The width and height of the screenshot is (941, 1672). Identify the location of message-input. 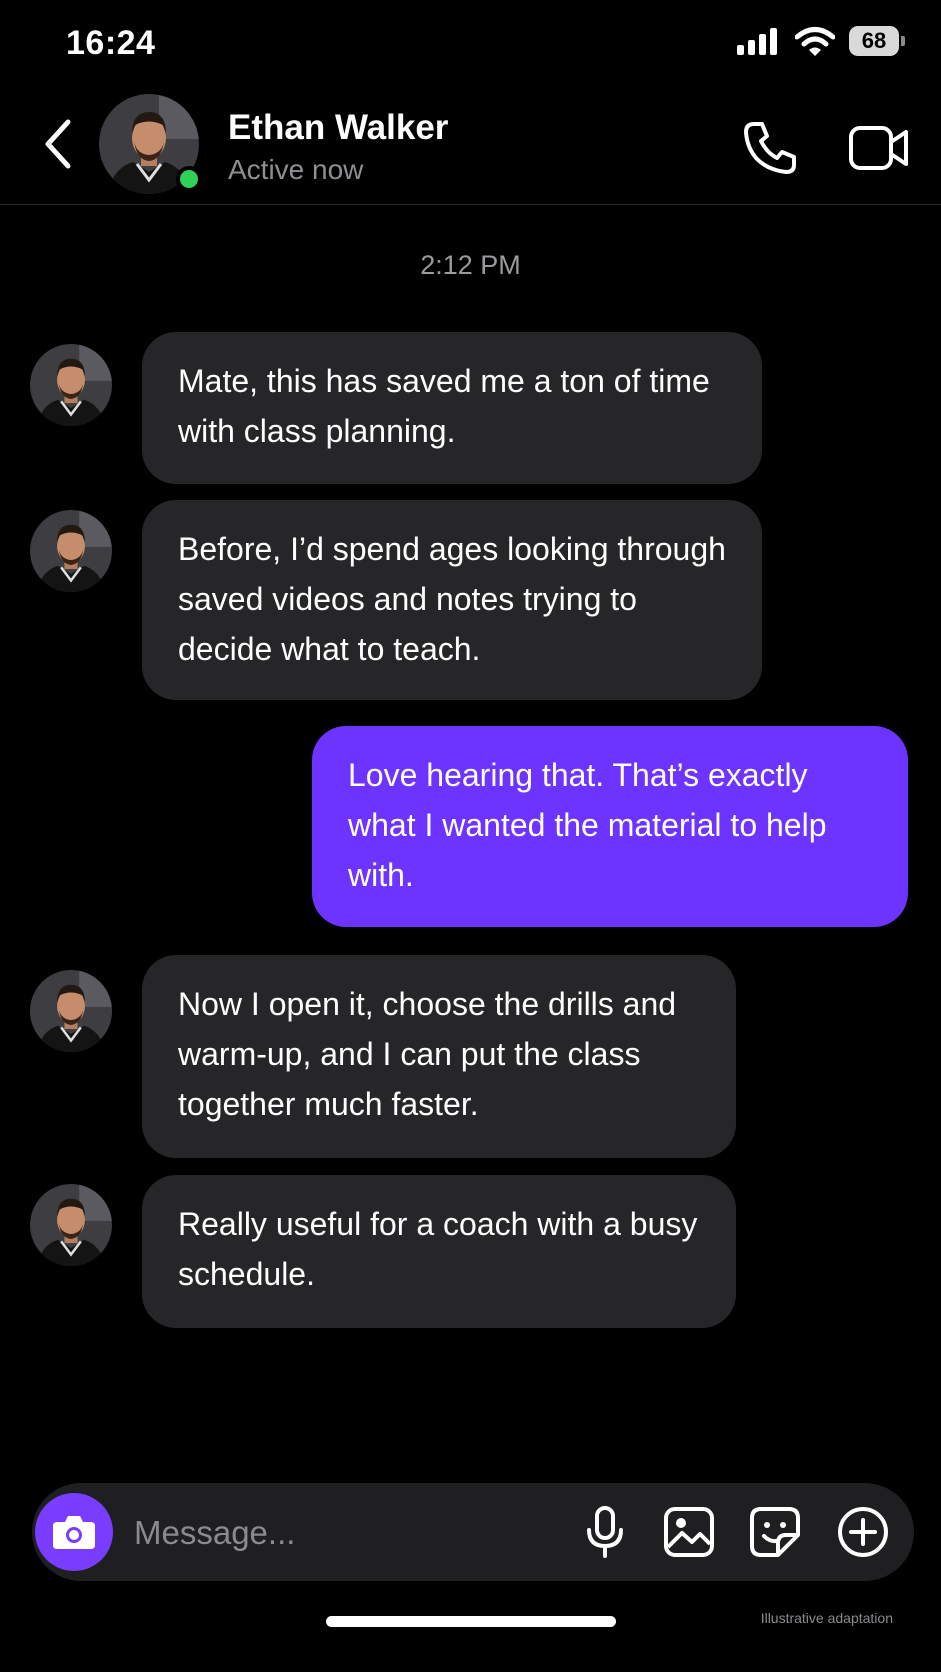
(284, 1533).